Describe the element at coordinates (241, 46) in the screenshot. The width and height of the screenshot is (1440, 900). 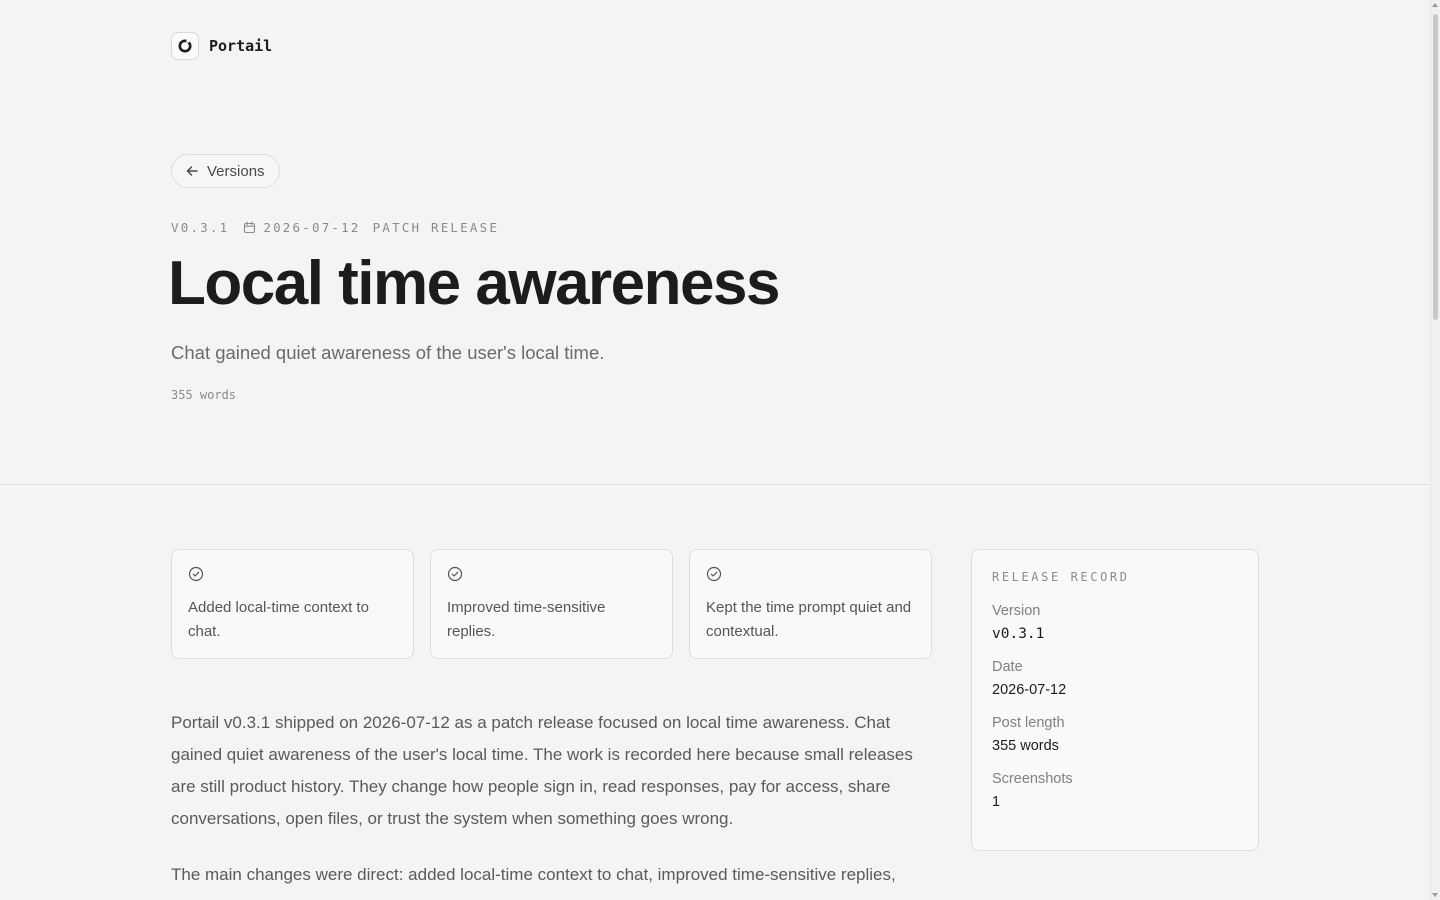
I see `brand-name: Portail` at that location.